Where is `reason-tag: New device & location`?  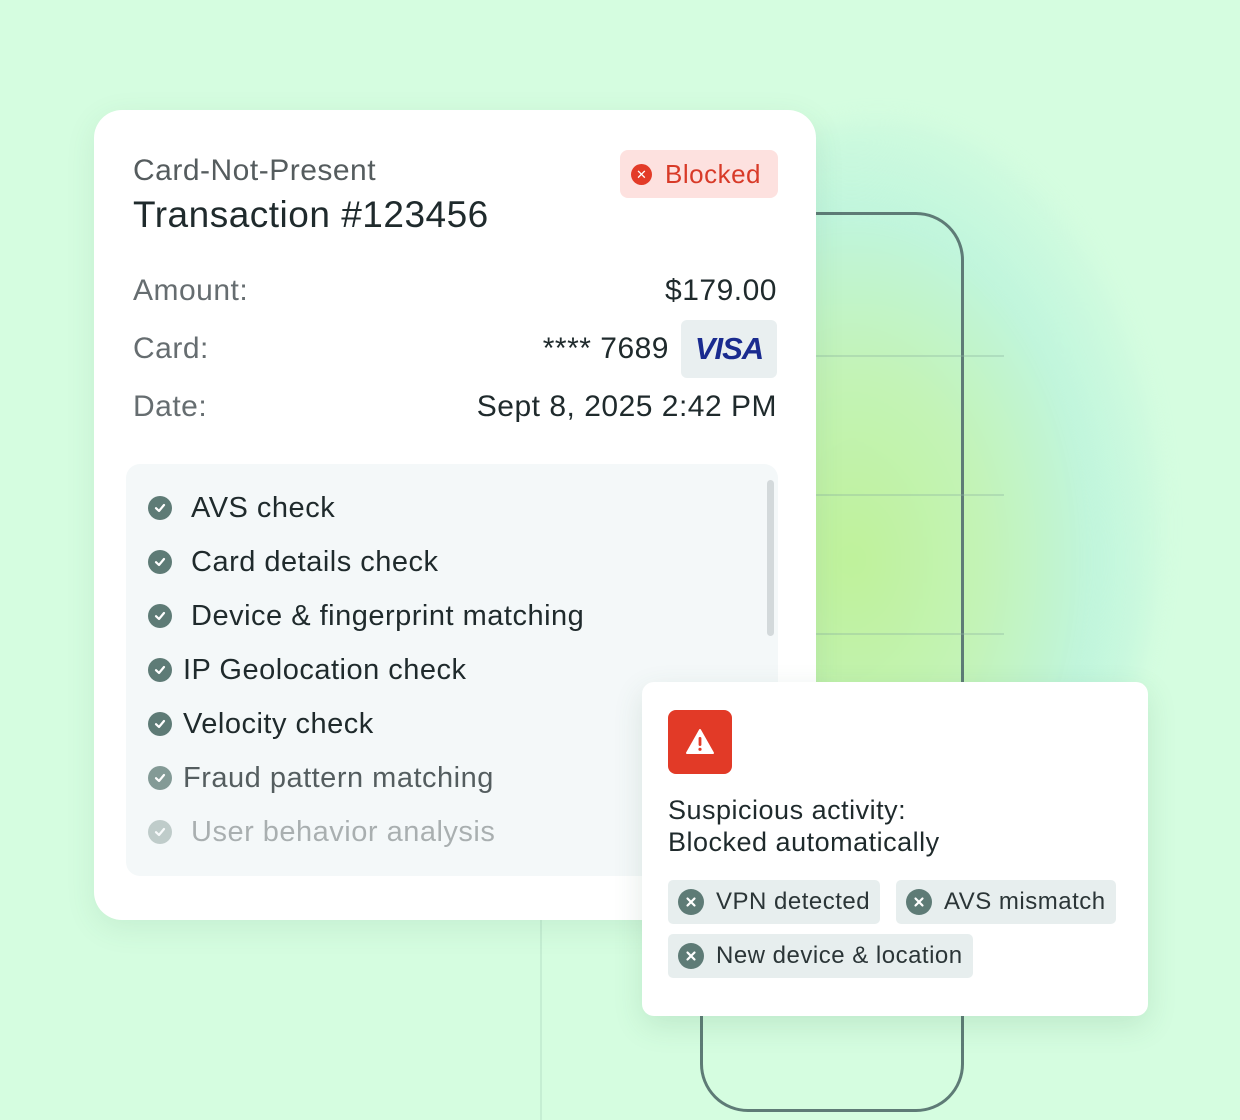
reason-tag: New device & location is located at coordinates (820, 956).